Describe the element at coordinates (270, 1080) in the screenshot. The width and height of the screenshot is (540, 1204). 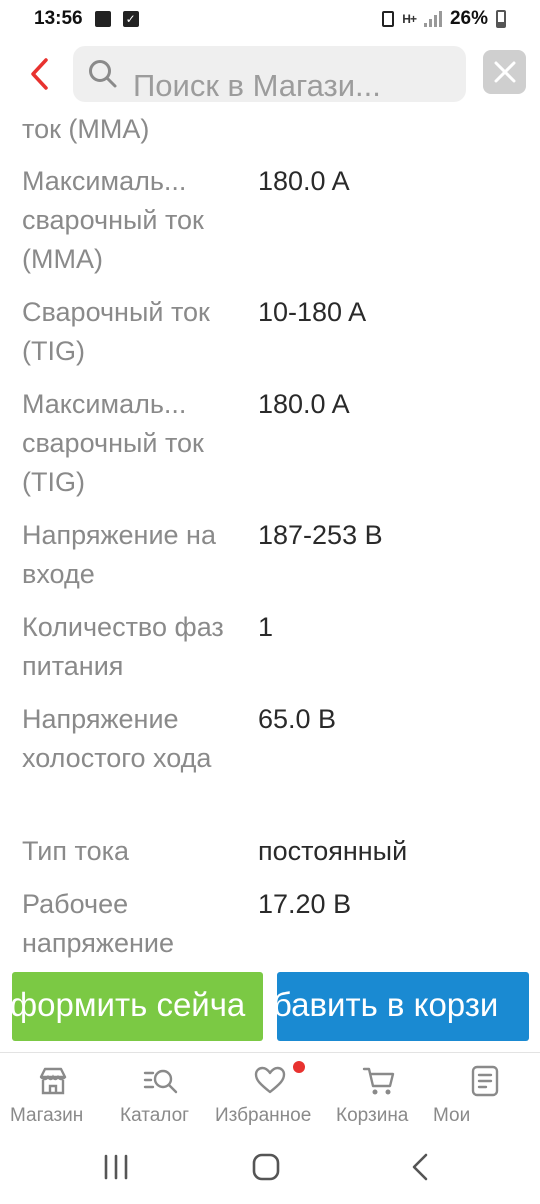
I see `heart-icon` at that location.